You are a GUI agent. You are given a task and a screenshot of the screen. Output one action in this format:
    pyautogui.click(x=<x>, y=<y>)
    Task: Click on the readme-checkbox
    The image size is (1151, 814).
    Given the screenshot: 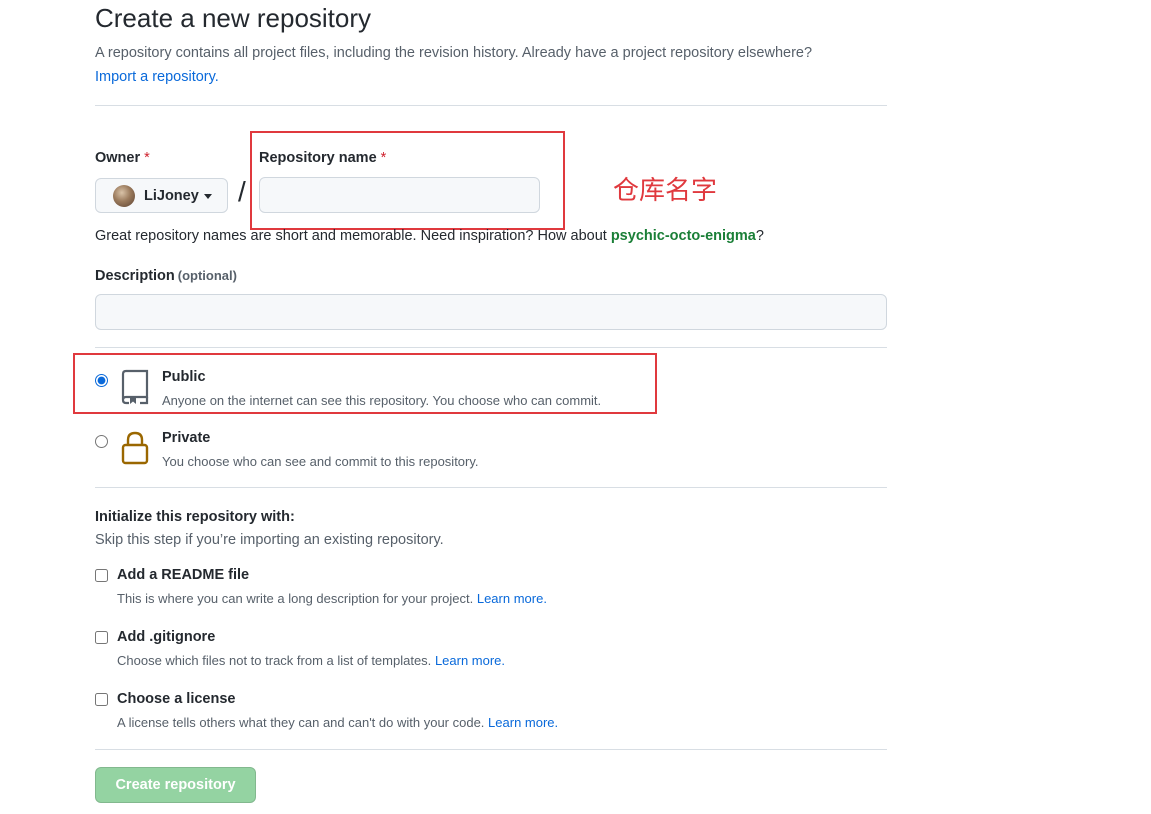 What is the action you would take?
    pyautogui.click(x=101, y=575)
    